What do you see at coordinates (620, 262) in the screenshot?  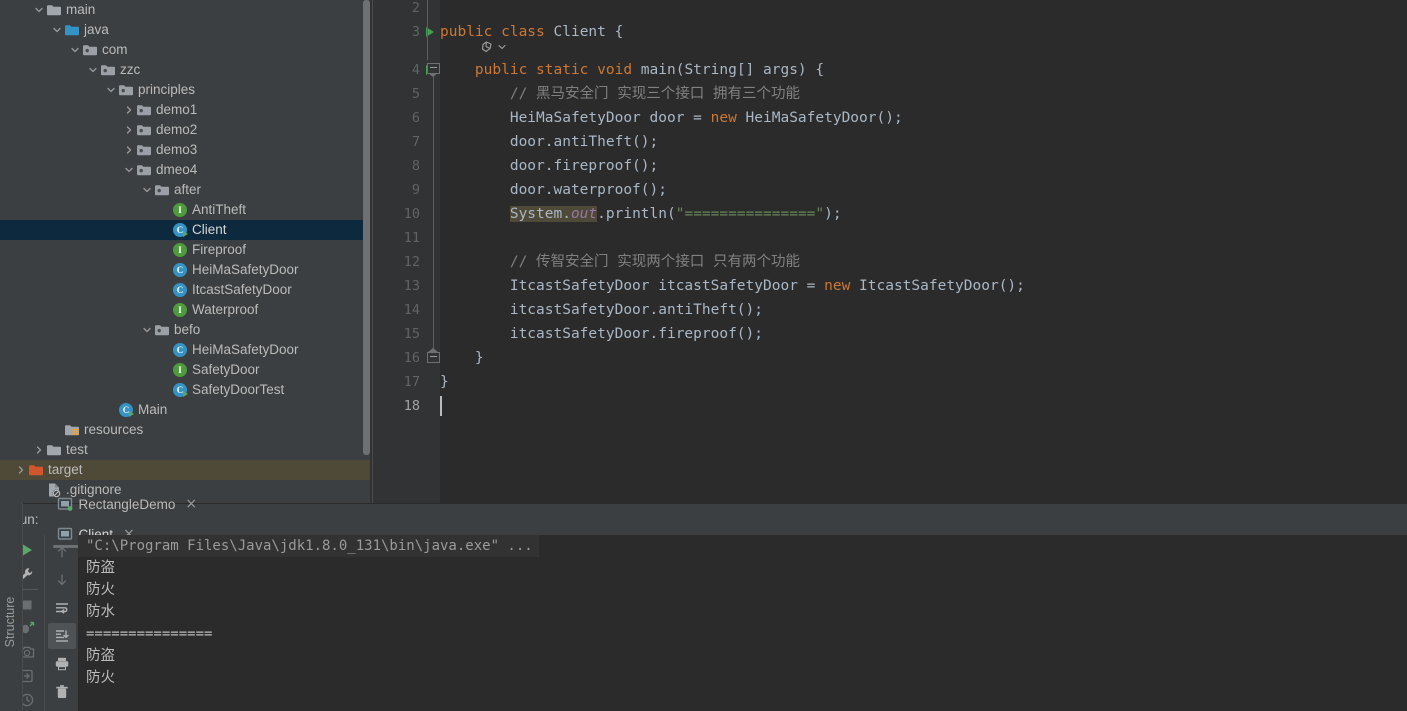 I see `code-line: // 传智安全门 实现两个接口 只有两个功能` at bounding box center [620, 262].